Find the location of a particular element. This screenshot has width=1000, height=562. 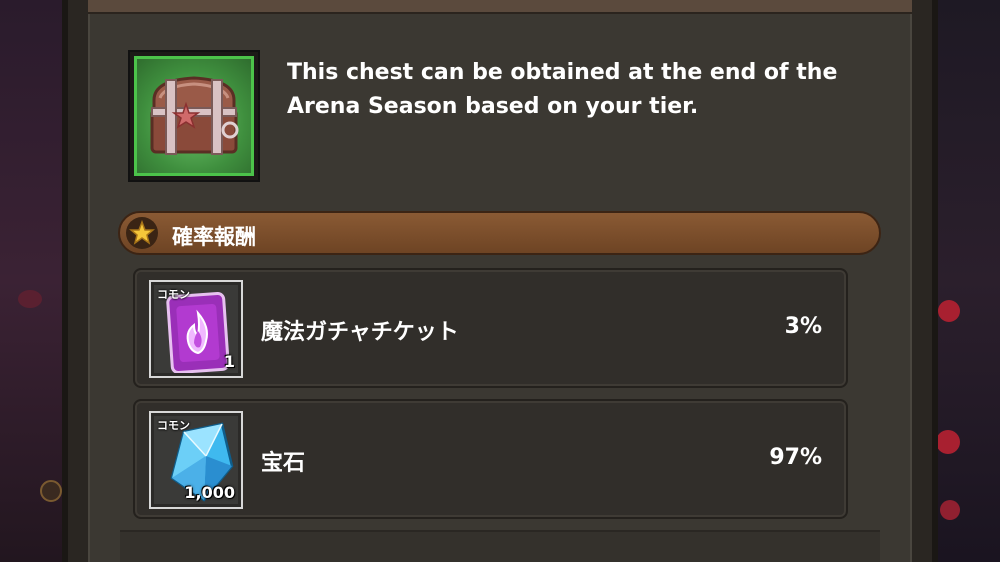

treasure-chest-icon is located at coordinates (194, 115).